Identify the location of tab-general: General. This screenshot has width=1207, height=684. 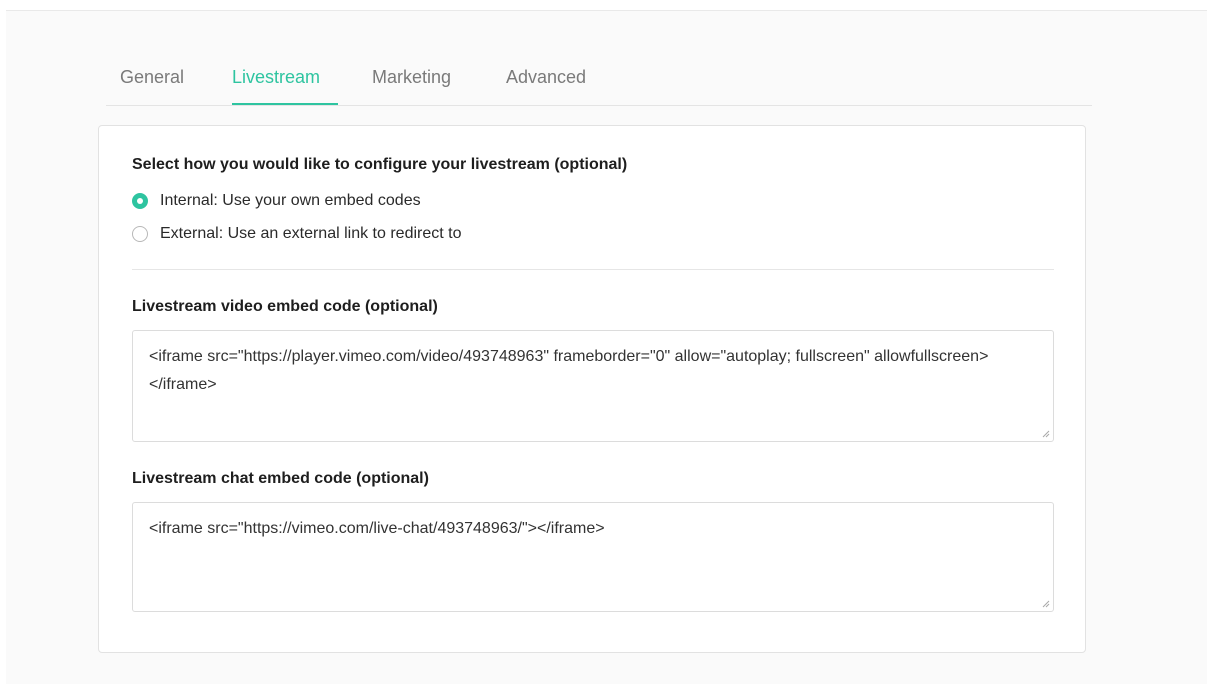
(152, 77).